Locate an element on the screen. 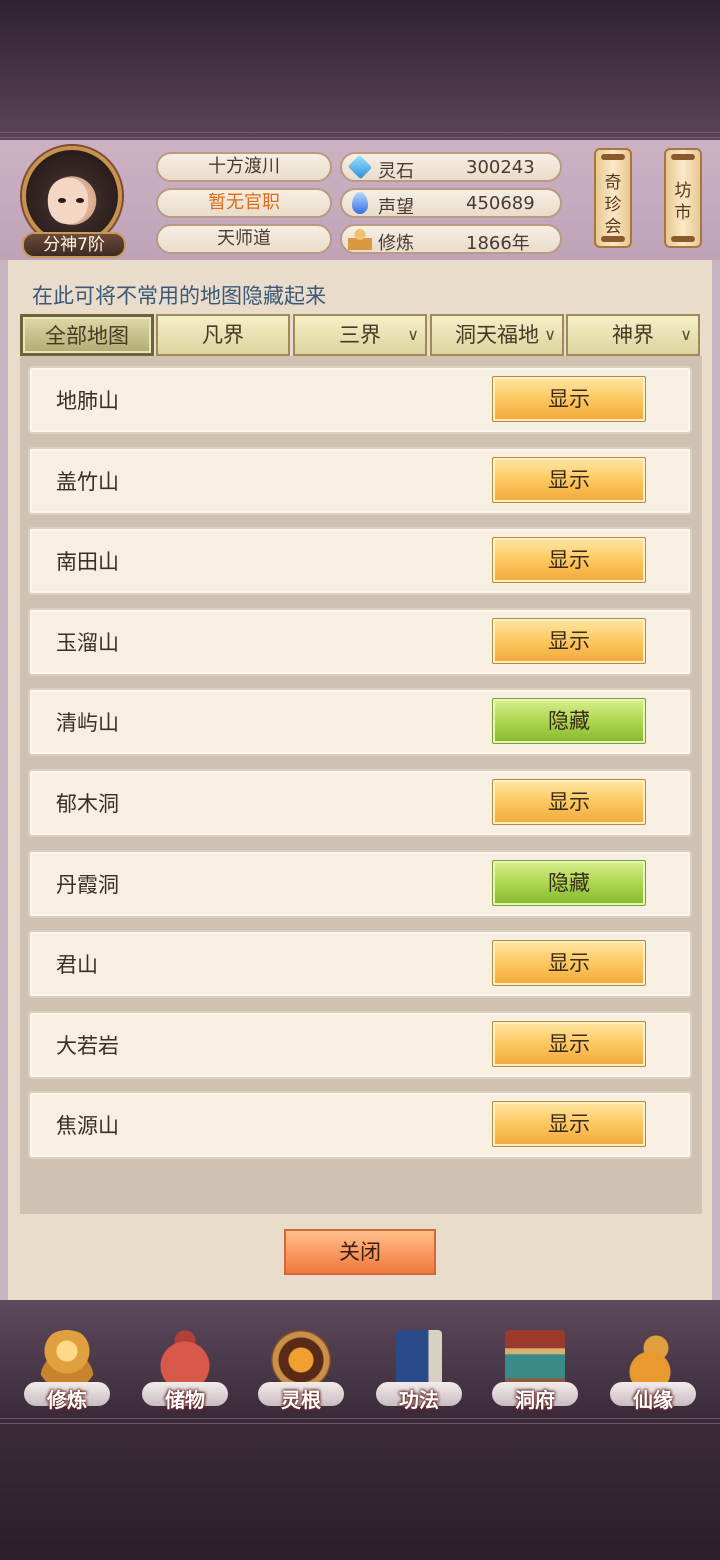 The height and width of the screenshot is (1560, 720). list-item: 焦源山 显示 is located at coordinates (360, 1125).